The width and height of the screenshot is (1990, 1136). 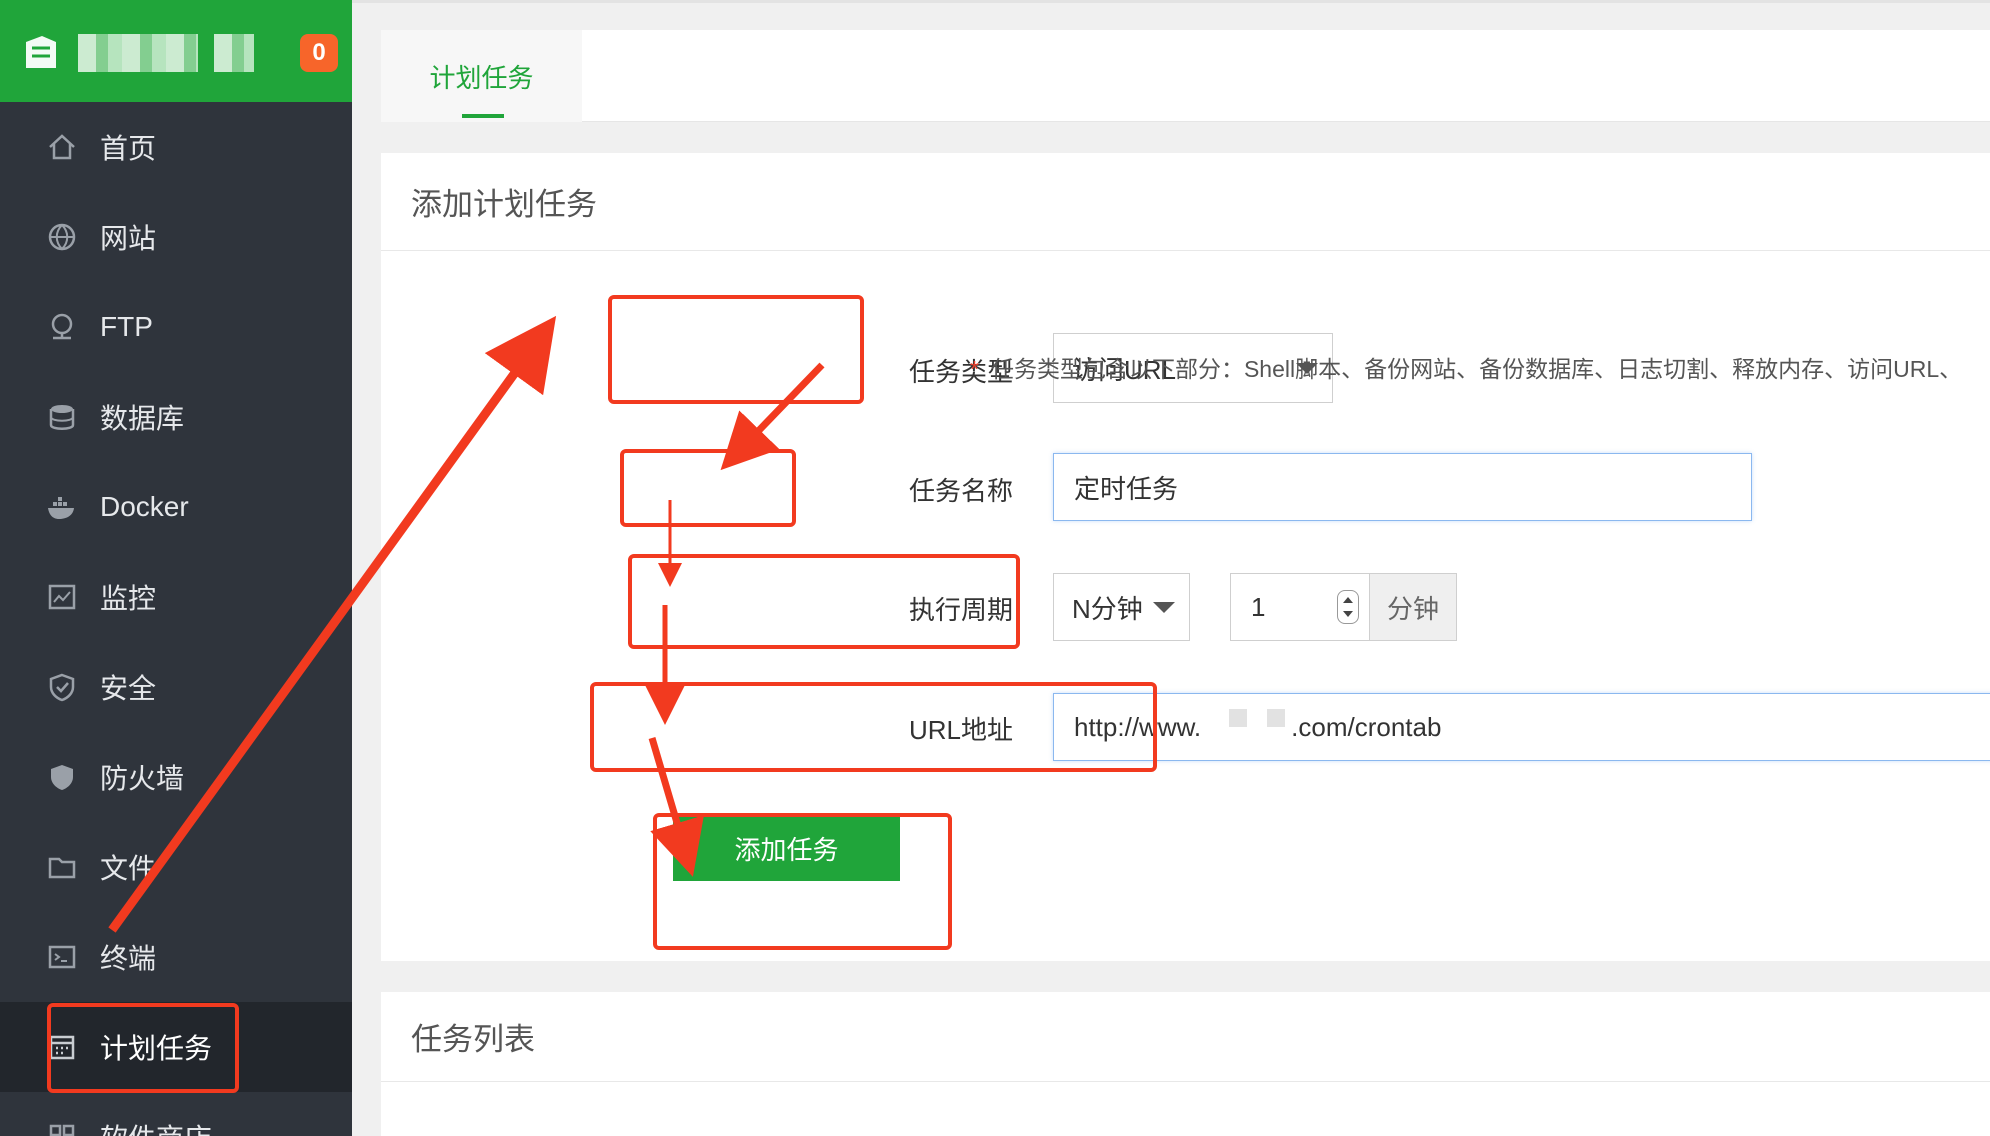 I want to click on task-name-value: 定时任务, so click(x=1126, y=488).